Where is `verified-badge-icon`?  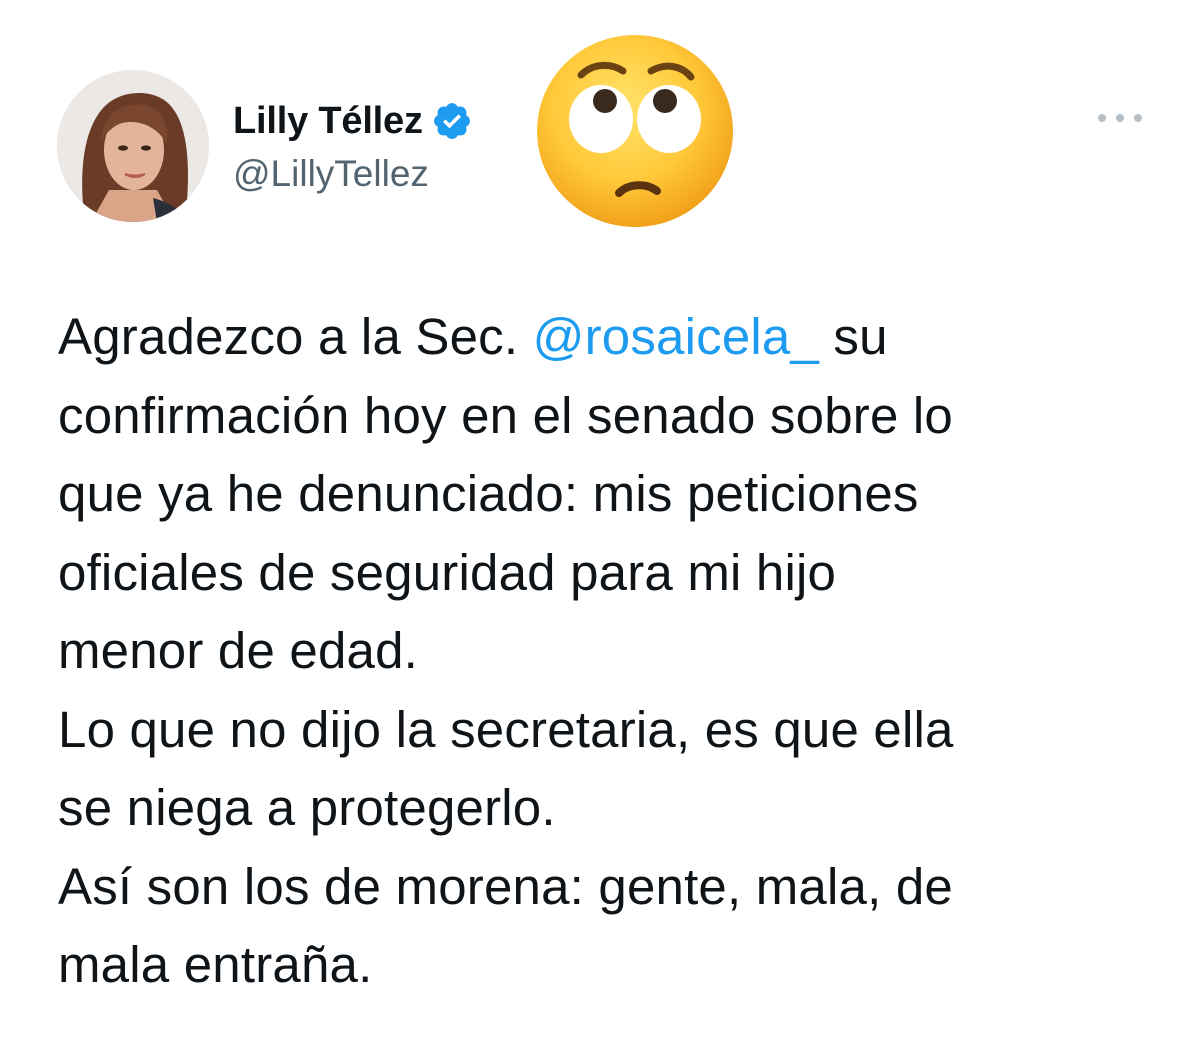 verified-badge-icon is located at coordinates (452, 121).